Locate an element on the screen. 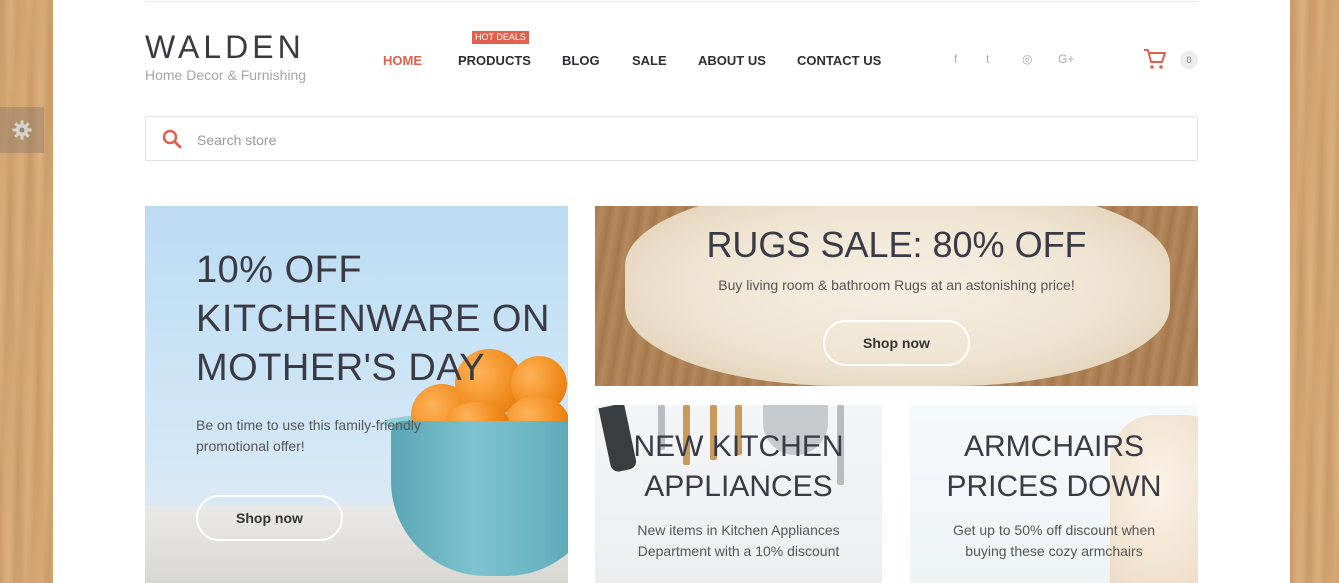 Image resolution: width=1339 pixels, height=583 pixels. logo: WALDEN Home Decor & Furnishing is located at coordinates (226, 56).